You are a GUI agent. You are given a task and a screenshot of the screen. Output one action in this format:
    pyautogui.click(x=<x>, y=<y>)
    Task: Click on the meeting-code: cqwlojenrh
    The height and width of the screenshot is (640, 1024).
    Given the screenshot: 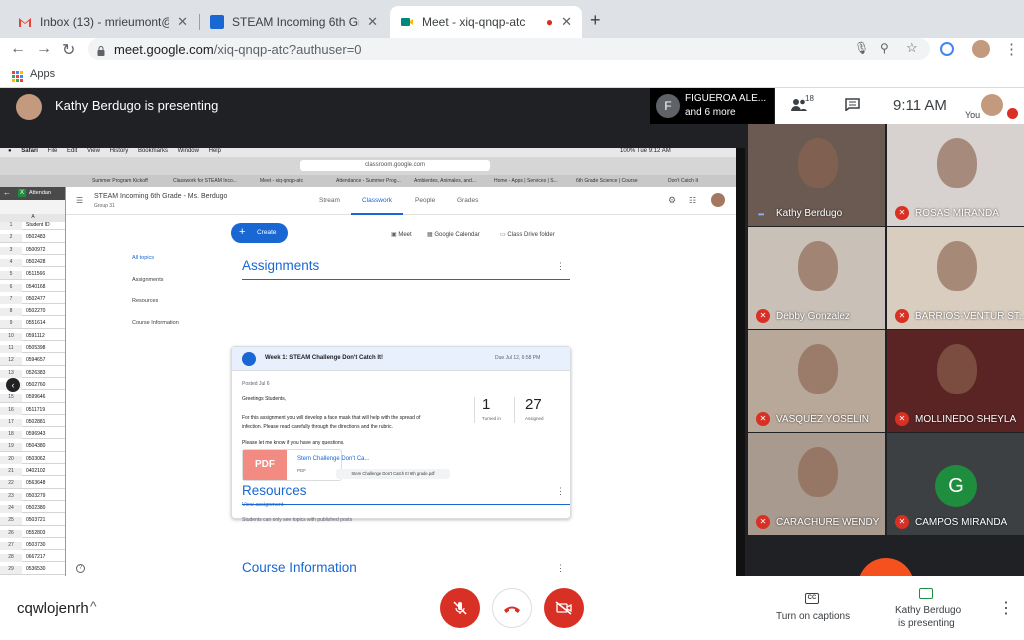 What is the action you would take?
    pyautogui.click(x=53, y=608)
    